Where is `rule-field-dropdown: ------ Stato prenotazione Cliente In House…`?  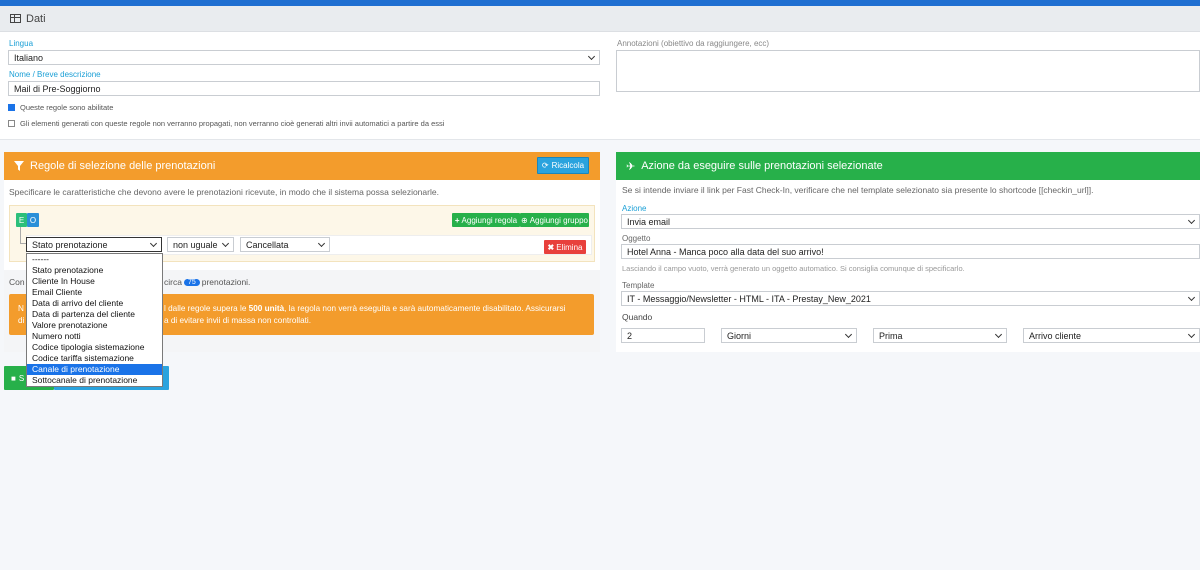 rule-field-dropdown: ------ Stato prenotazione Cliente In House… is located at coordinates (94, 320).